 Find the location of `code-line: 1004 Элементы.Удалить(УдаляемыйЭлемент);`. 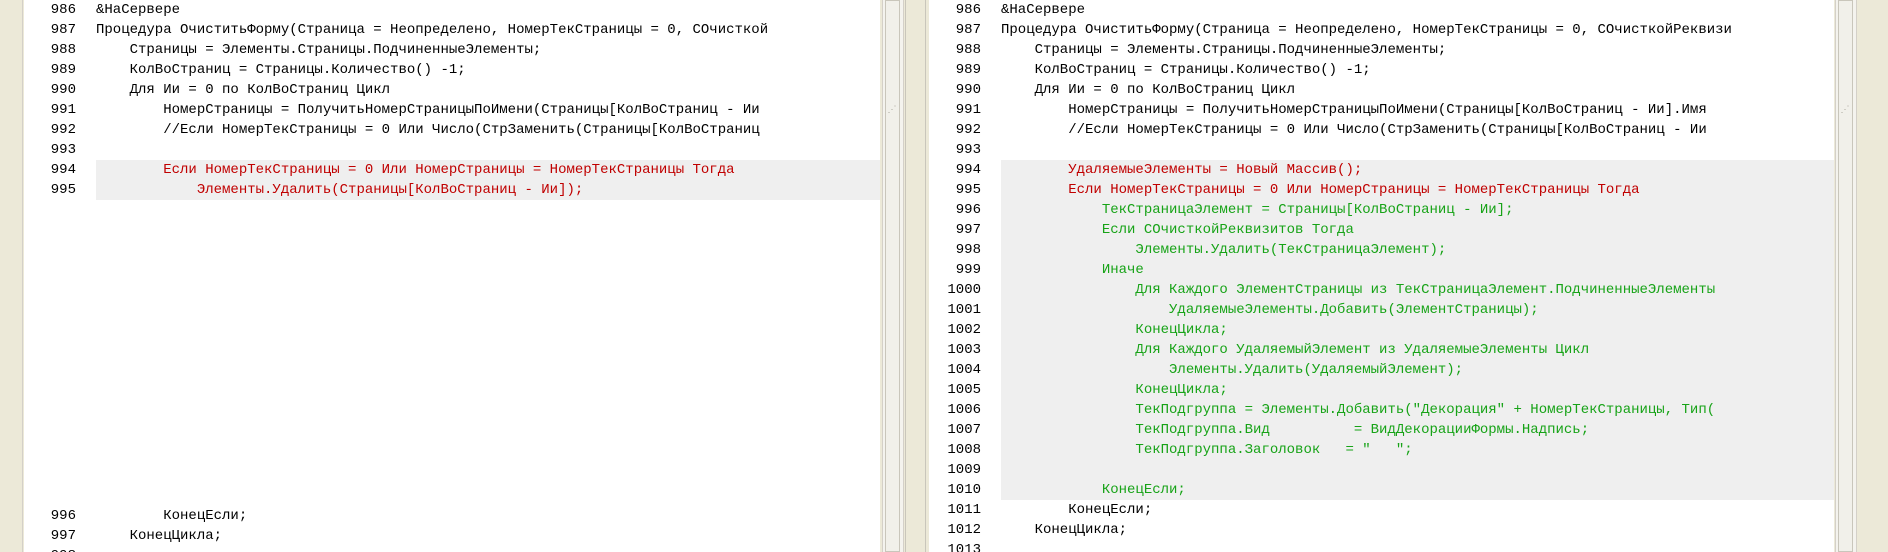

code-line: 1004 Элементы.Удалить(УдаляемыйЭлемент); is located at coordinates (1381, 370).